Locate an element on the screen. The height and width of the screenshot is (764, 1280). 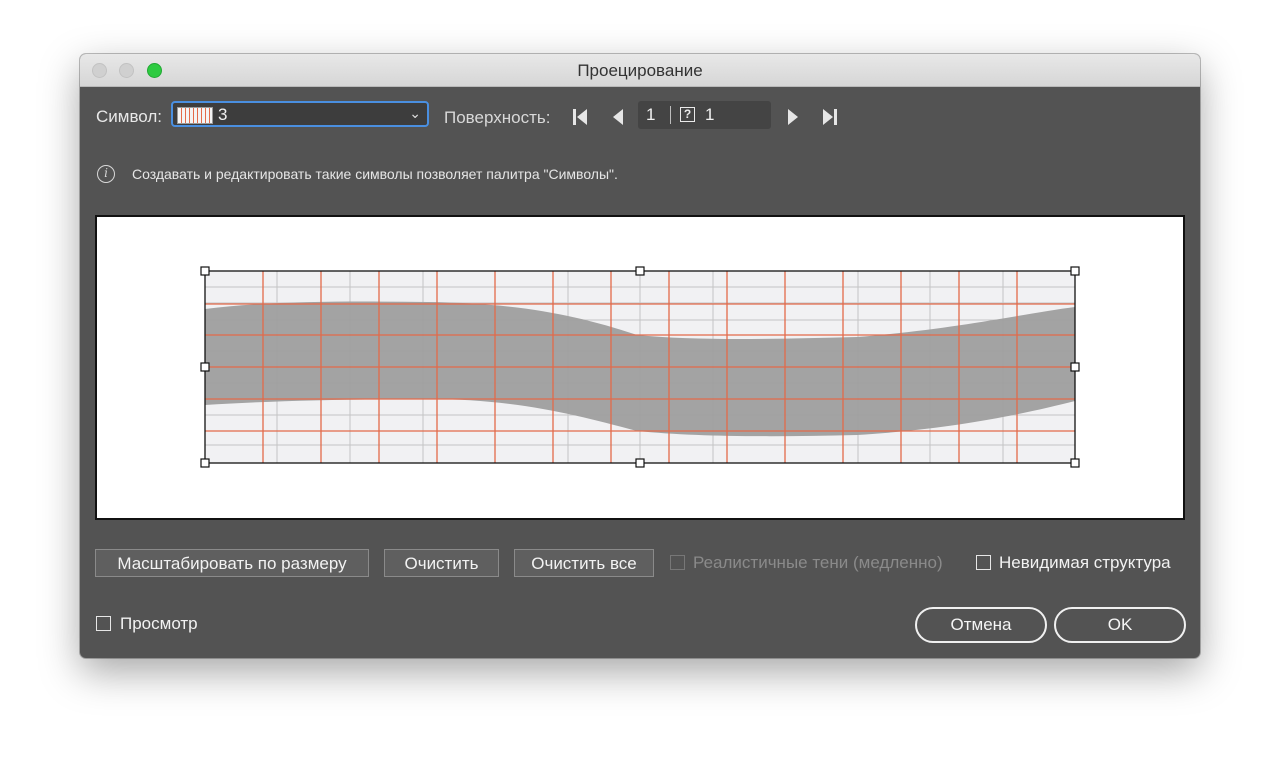
dialog-title: Проецирование is located at coordinates (640, 70).